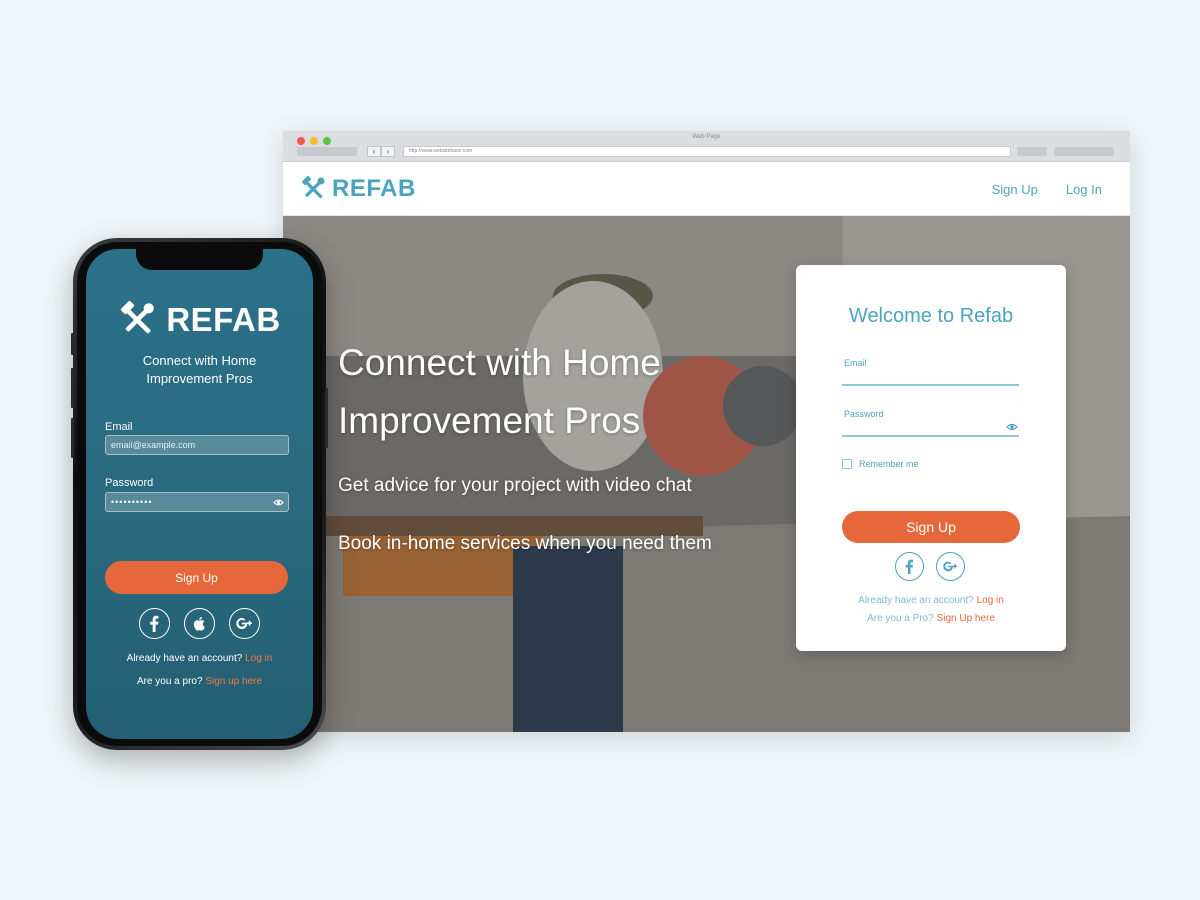  What do you see at coordinates (119, 427) in the screenshot?
I see `app-email-label: Email` at bounding box center [119, 427].